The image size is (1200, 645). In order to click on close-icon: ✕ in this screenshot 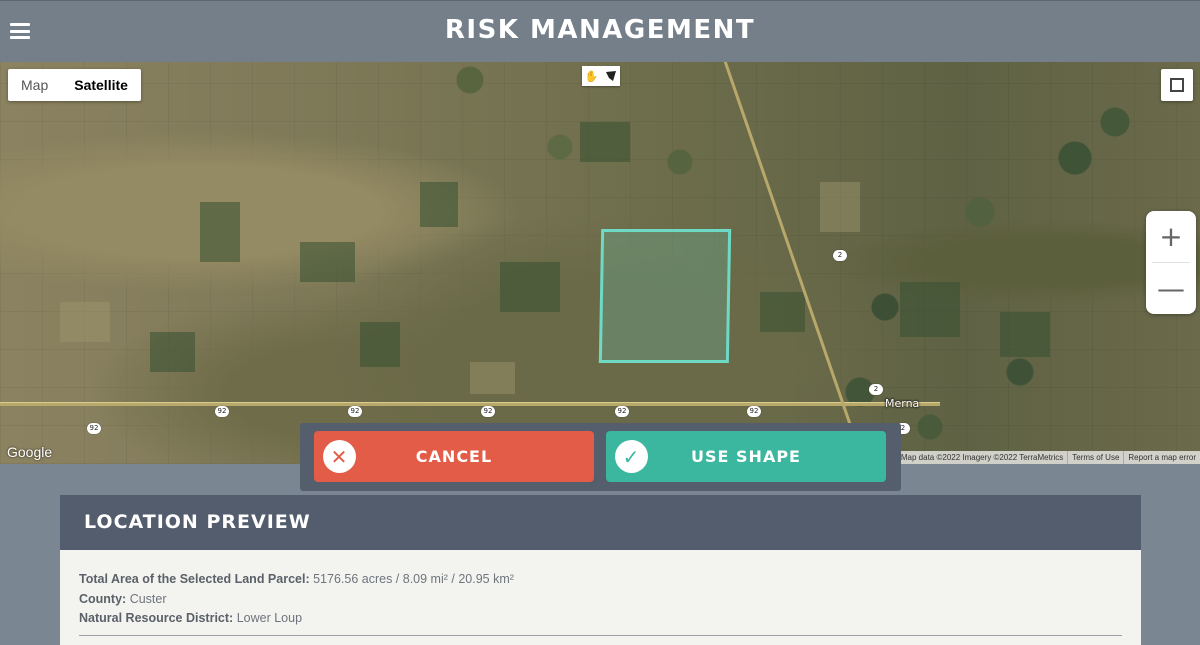, I will do `click(339, 456)`.